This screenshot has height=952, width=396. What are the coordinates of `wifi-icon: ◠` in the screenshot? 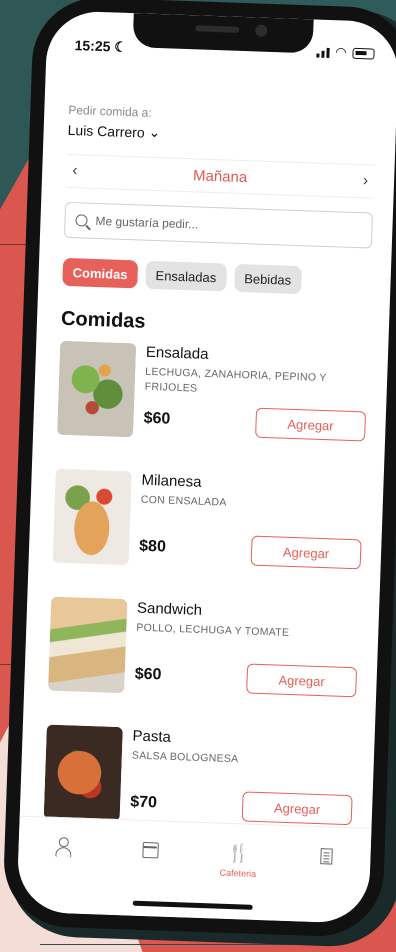 It's located at (340, 52).